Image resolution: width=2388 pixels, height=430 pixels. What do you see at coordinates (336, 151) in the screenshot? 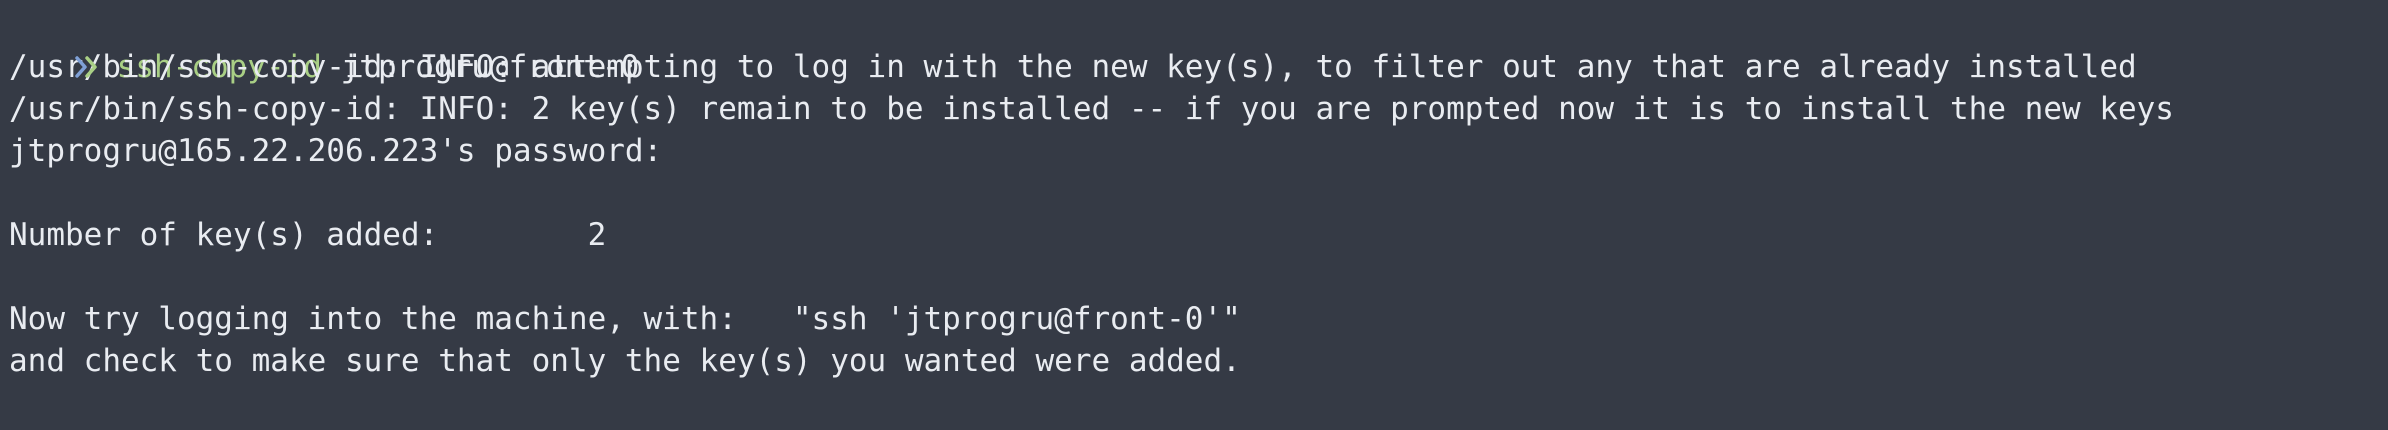
I see `password-prompt-line: jtprogru@165.22.206.223's password:` at bounding box center [336, 151].